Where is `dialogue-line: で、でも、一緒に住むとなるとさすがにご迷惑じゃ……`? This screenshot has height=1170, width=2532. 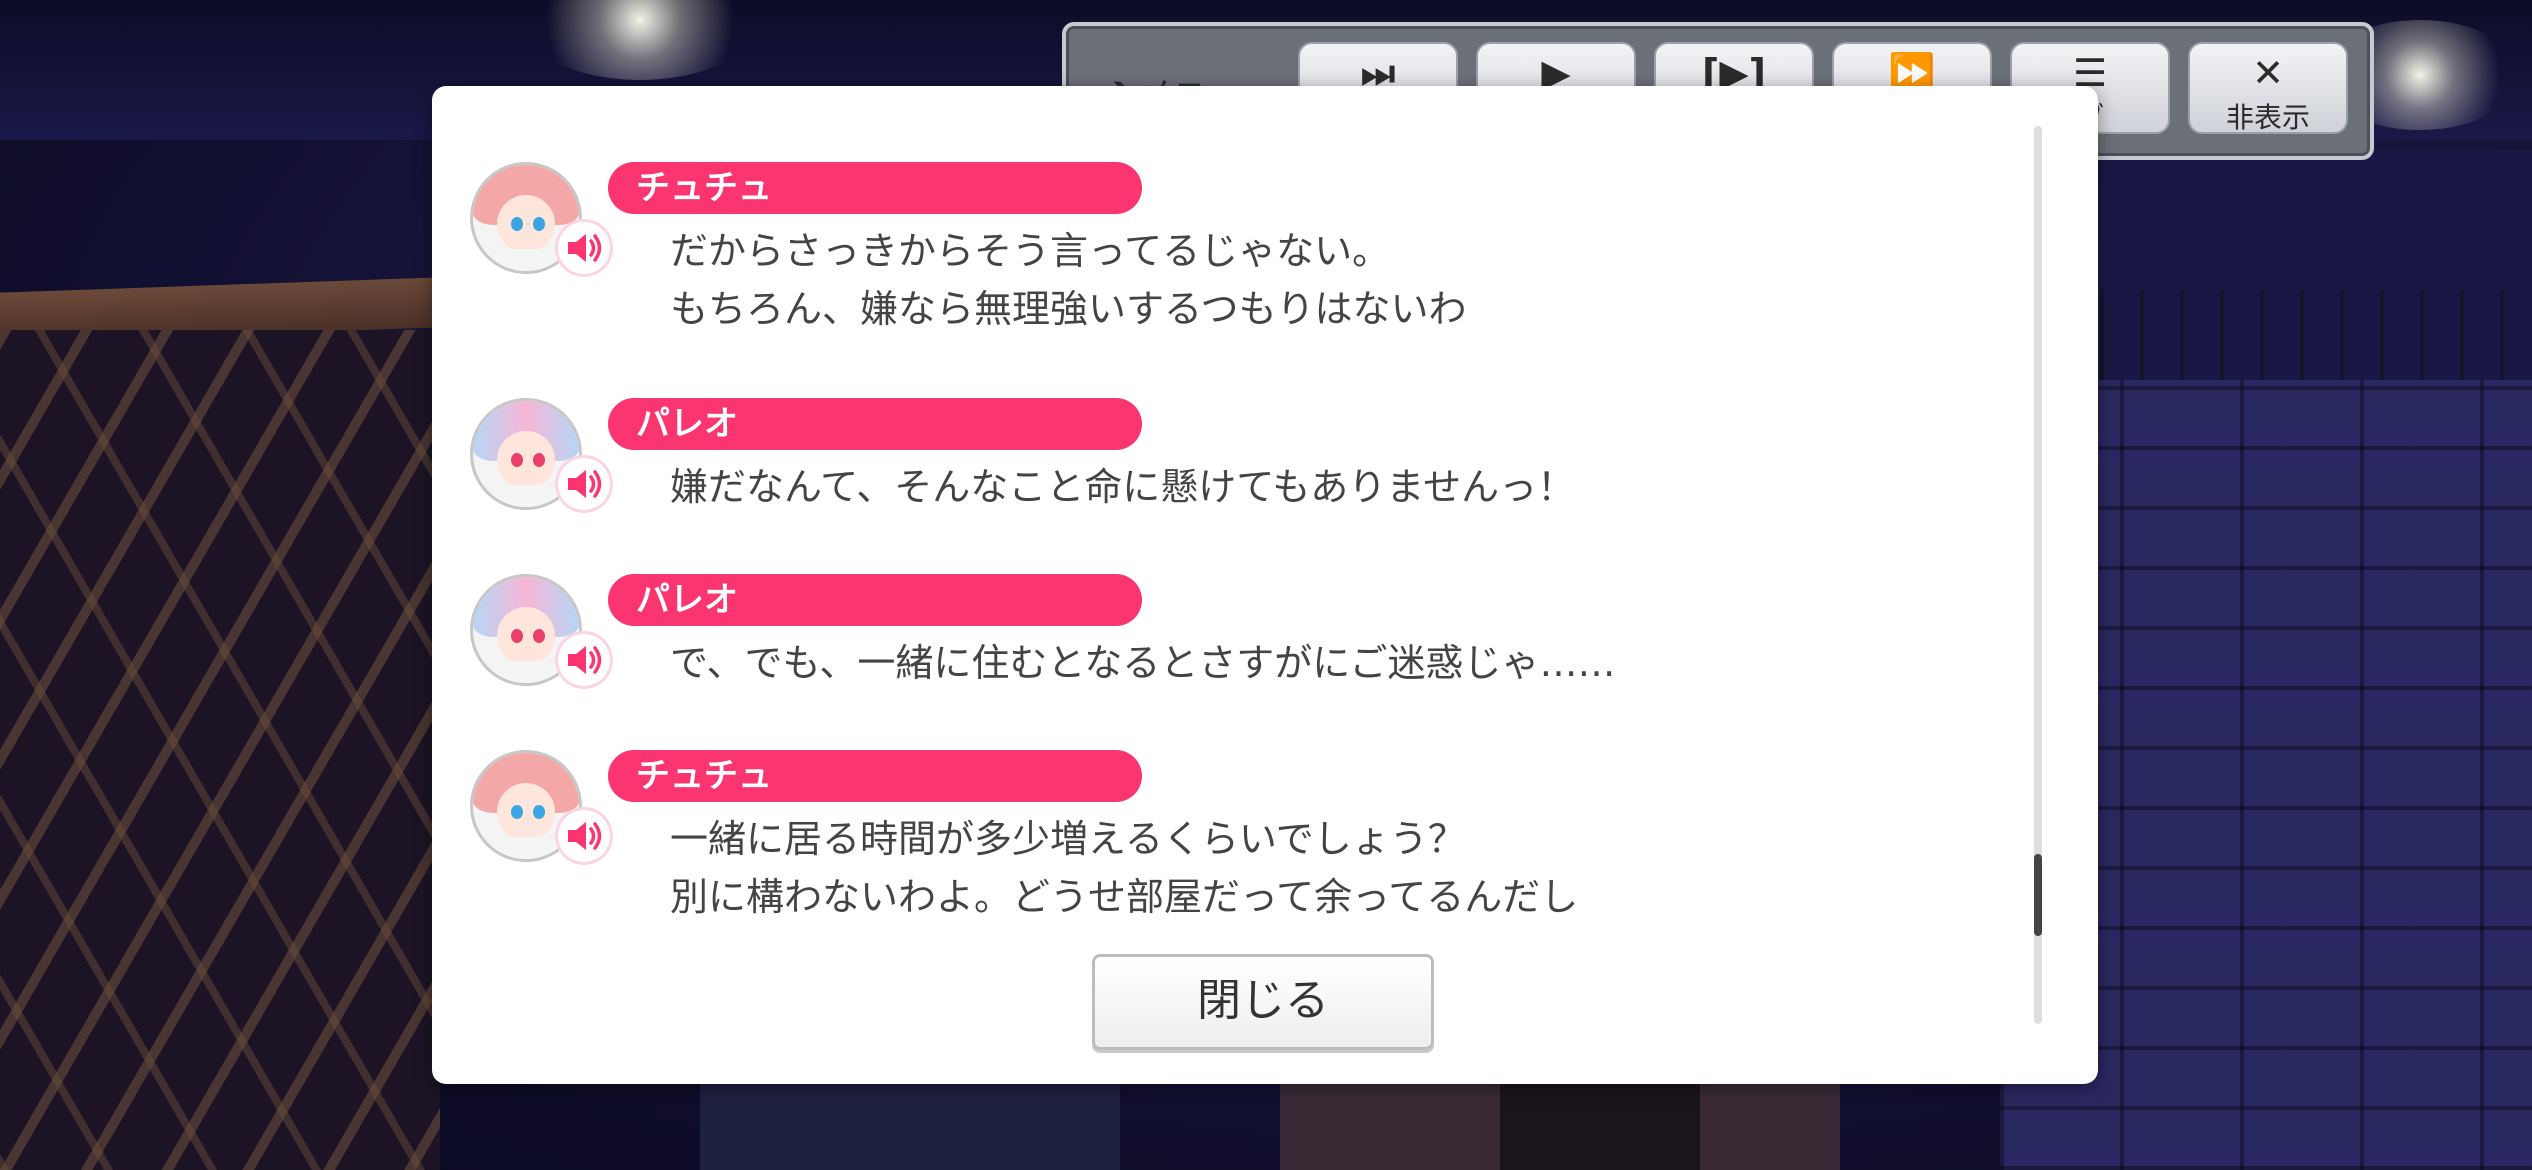 dialogue-line: で、でも、一緒に住むとなるとさすがにご迷惑じゃ…… is located at coordinates (1143, 663).